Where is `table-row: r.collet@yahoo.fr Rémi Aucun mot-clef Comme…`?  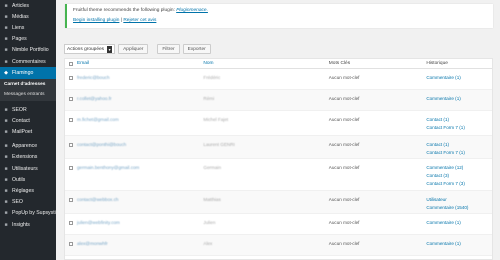
table-row: r.collet@yahoo.fr Rémi Aucun mot-clef Comme… is located at coordinates (278, 100).